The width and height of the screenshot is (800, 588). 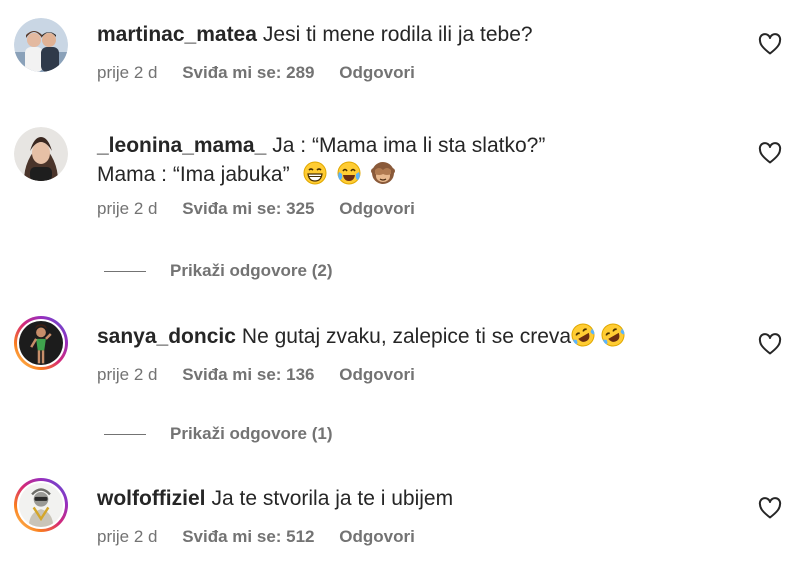 I want to click on comment-text: Ne gutaj zvaku, zalepice ti se creva, so click(x=406, y=336).